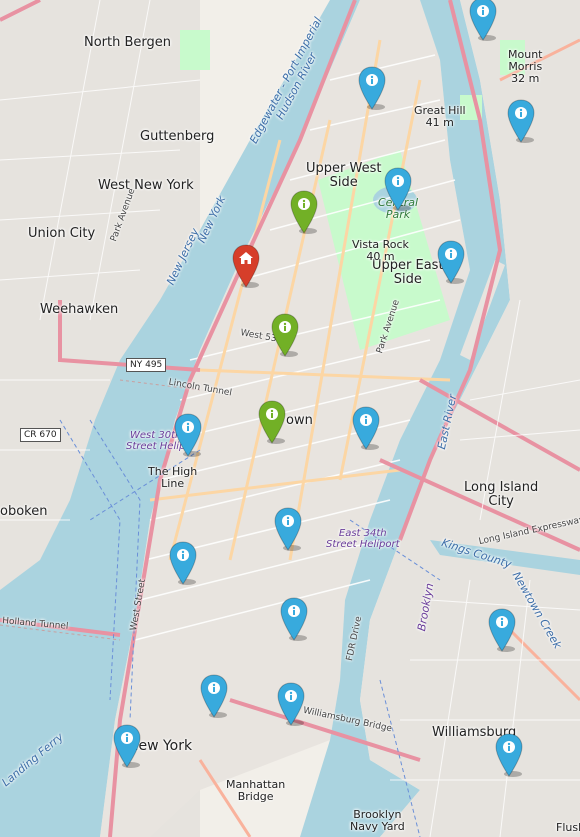  What do you see at coordinates (344, 176) in the screenshot?
I see `label-upper-west-side: Upper West Side` at bounding box center [344, 176].